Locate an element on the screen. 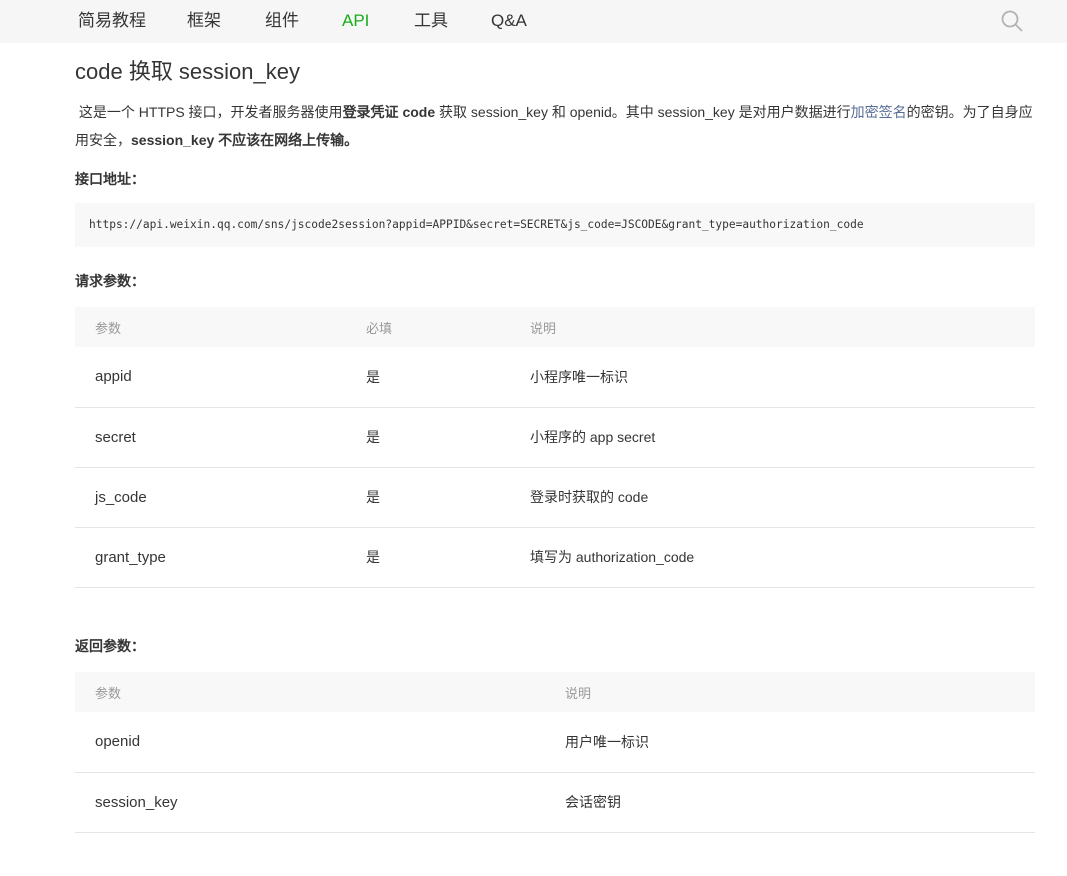  nav-item-framework: 框架 is located at coordinates (204, 21).